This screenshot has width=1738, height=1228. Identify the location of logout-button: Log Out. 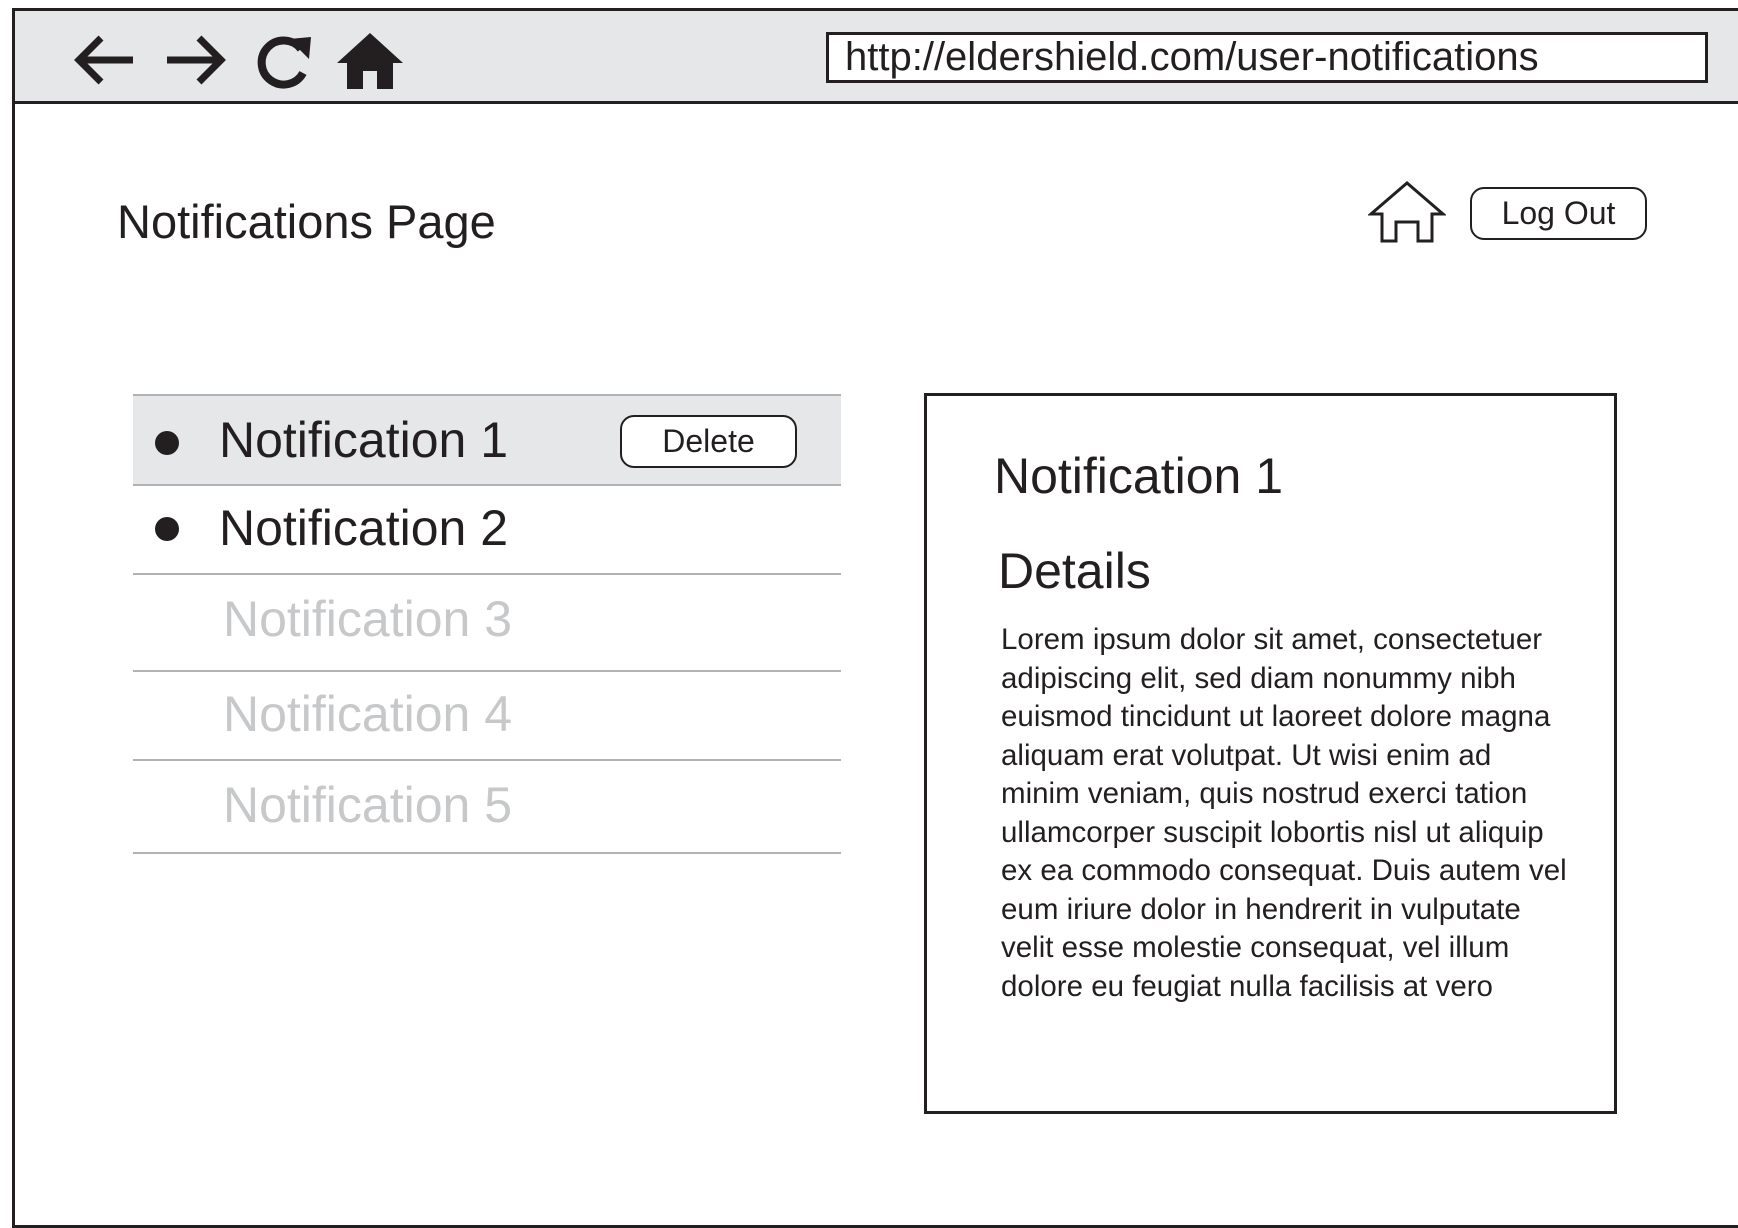
(1558, 213).